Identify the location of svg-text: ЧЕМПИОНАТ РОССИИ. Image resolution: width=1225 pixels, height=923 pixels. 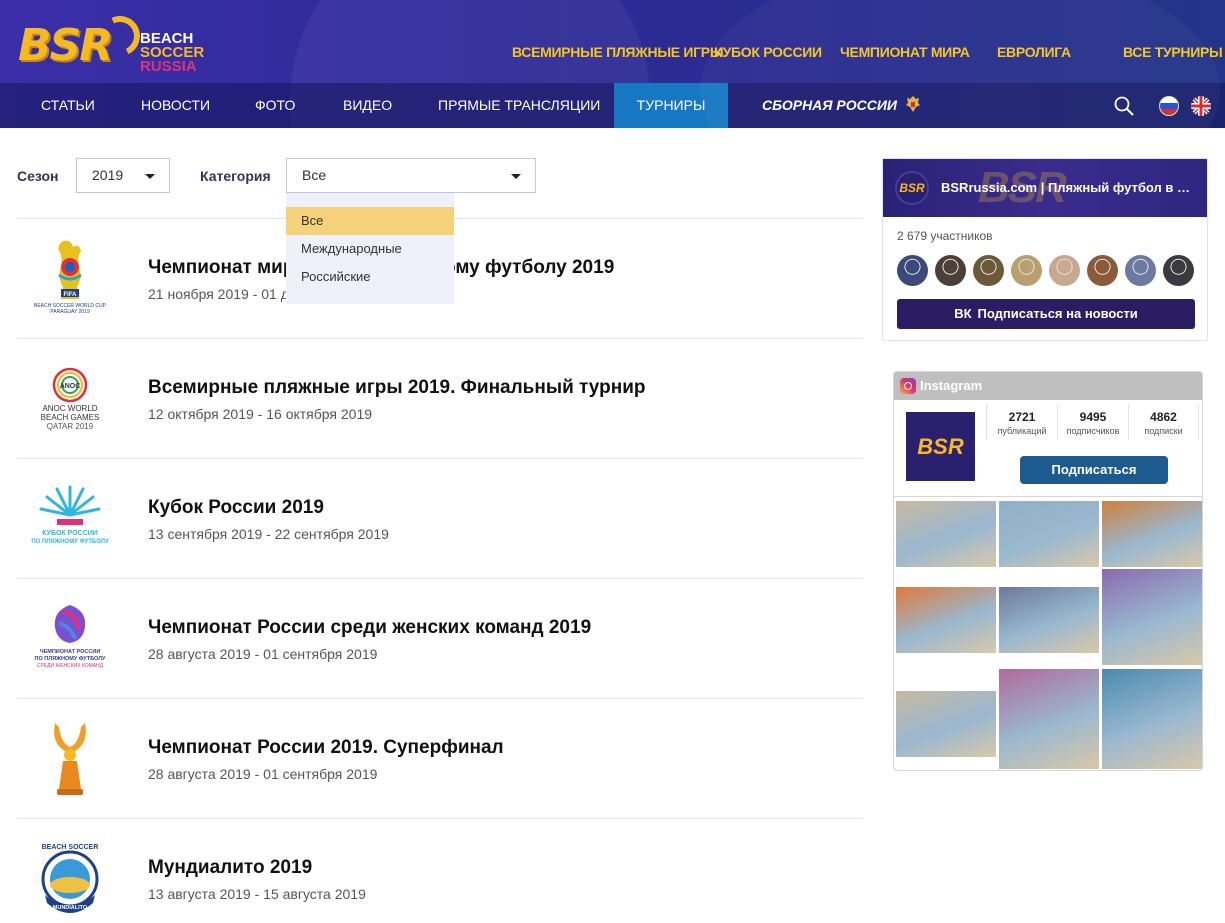
(70, 652).